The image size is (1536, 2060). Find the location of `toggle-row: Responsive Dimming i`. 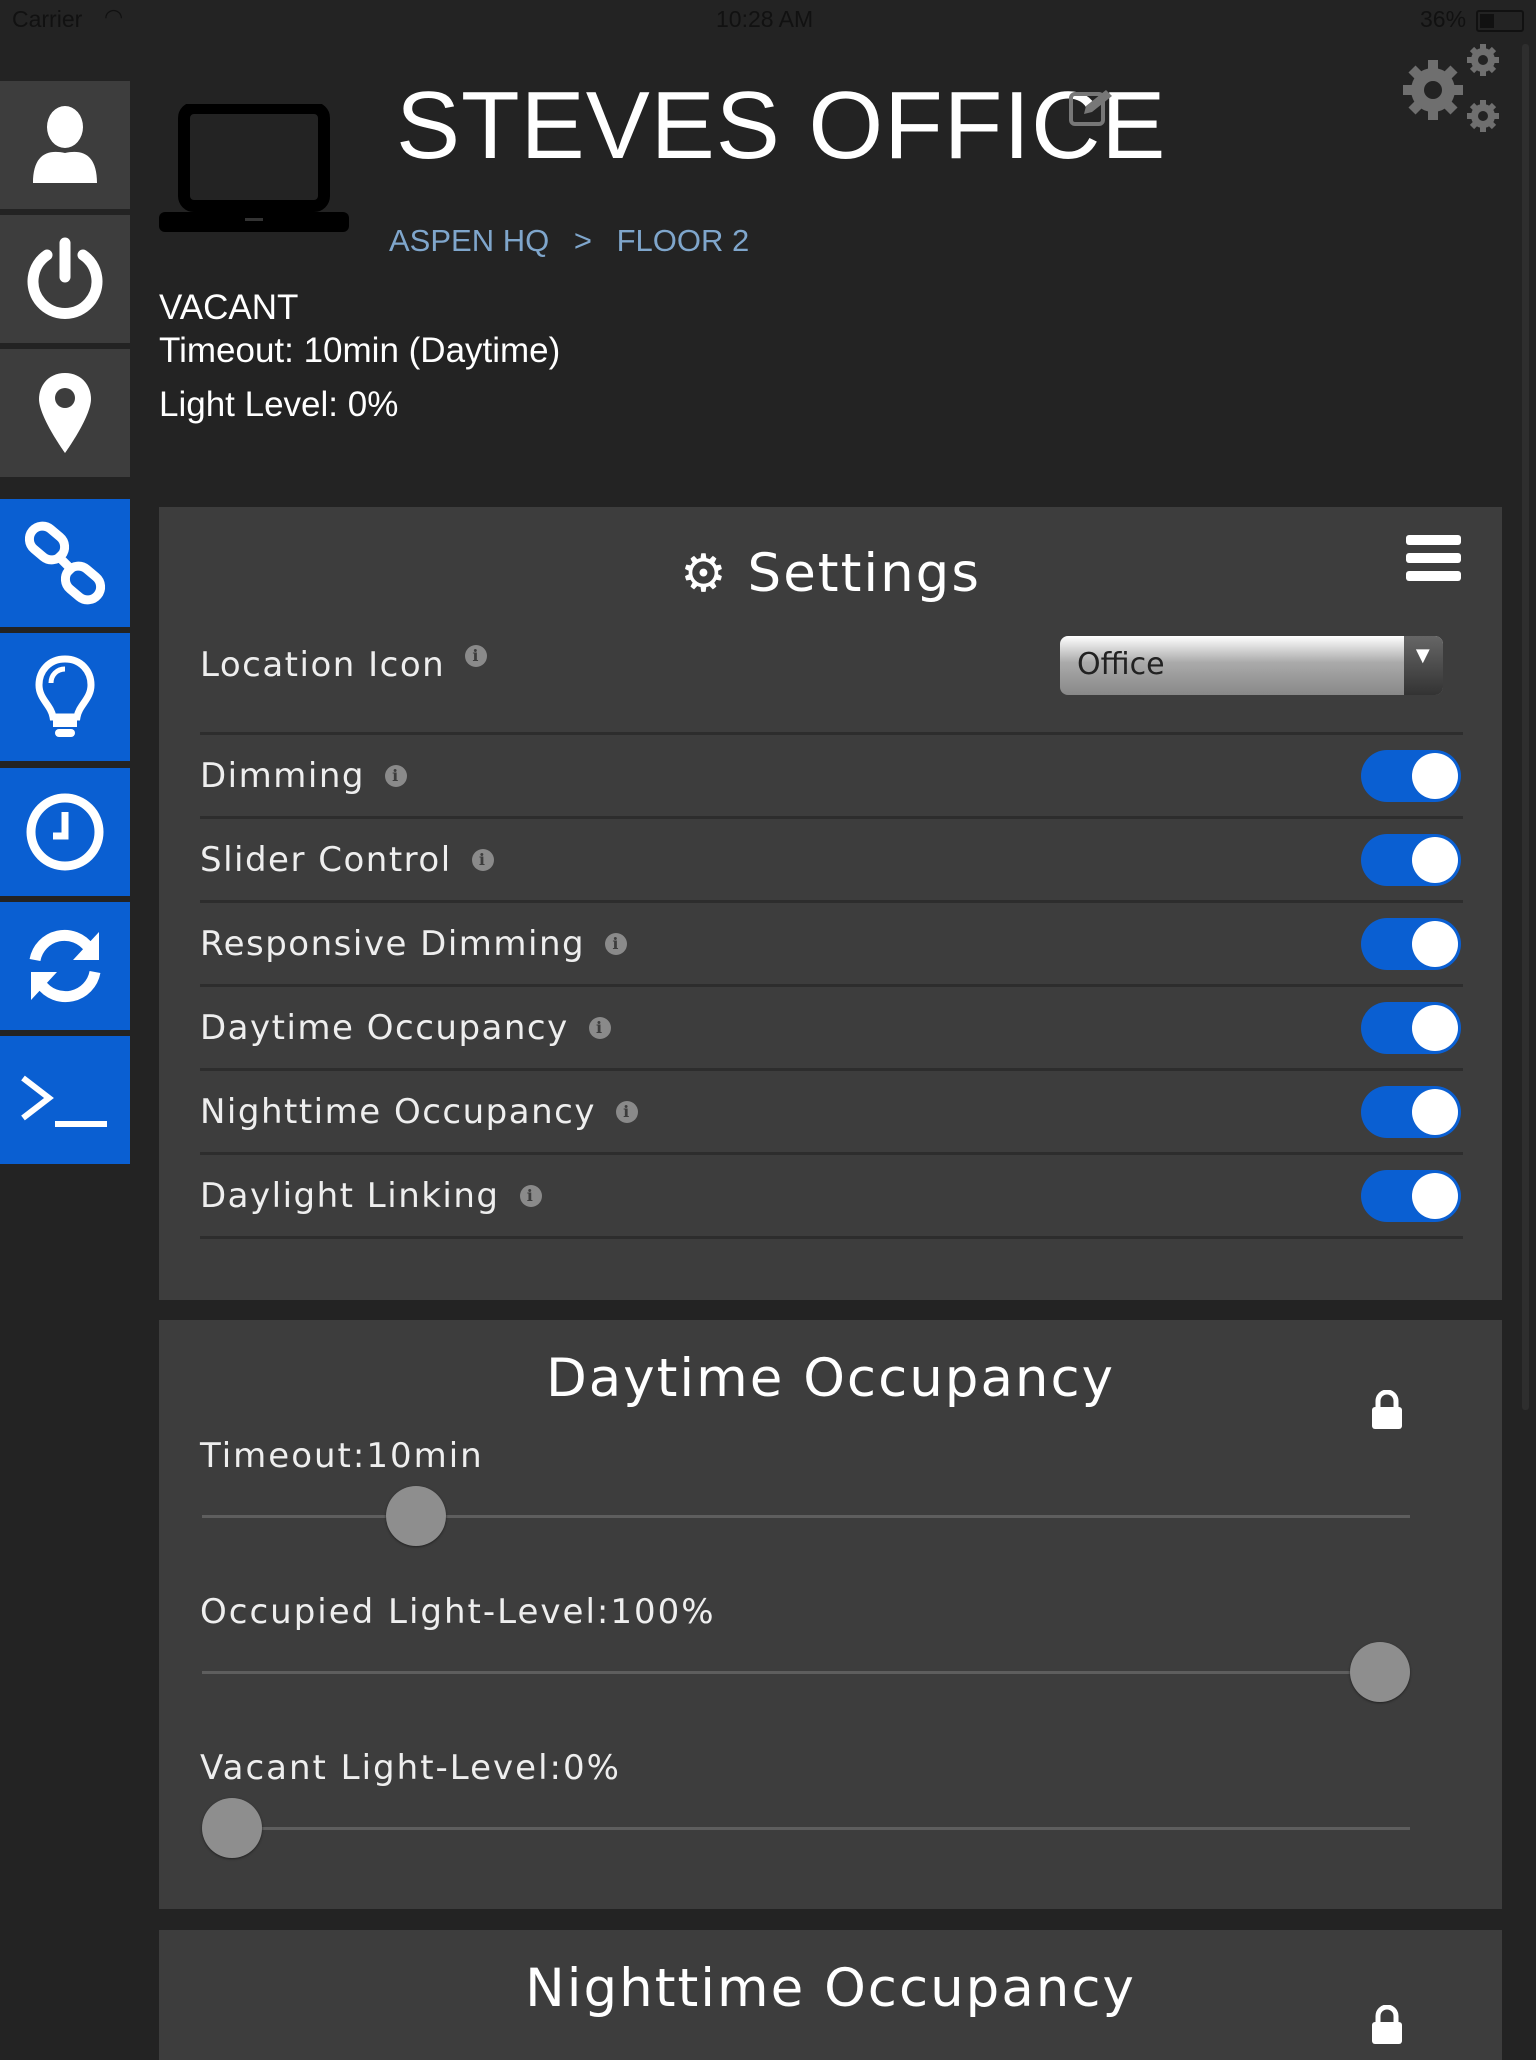

toggle-row: Responsive Dimming i is located at coordinates (831, 945).